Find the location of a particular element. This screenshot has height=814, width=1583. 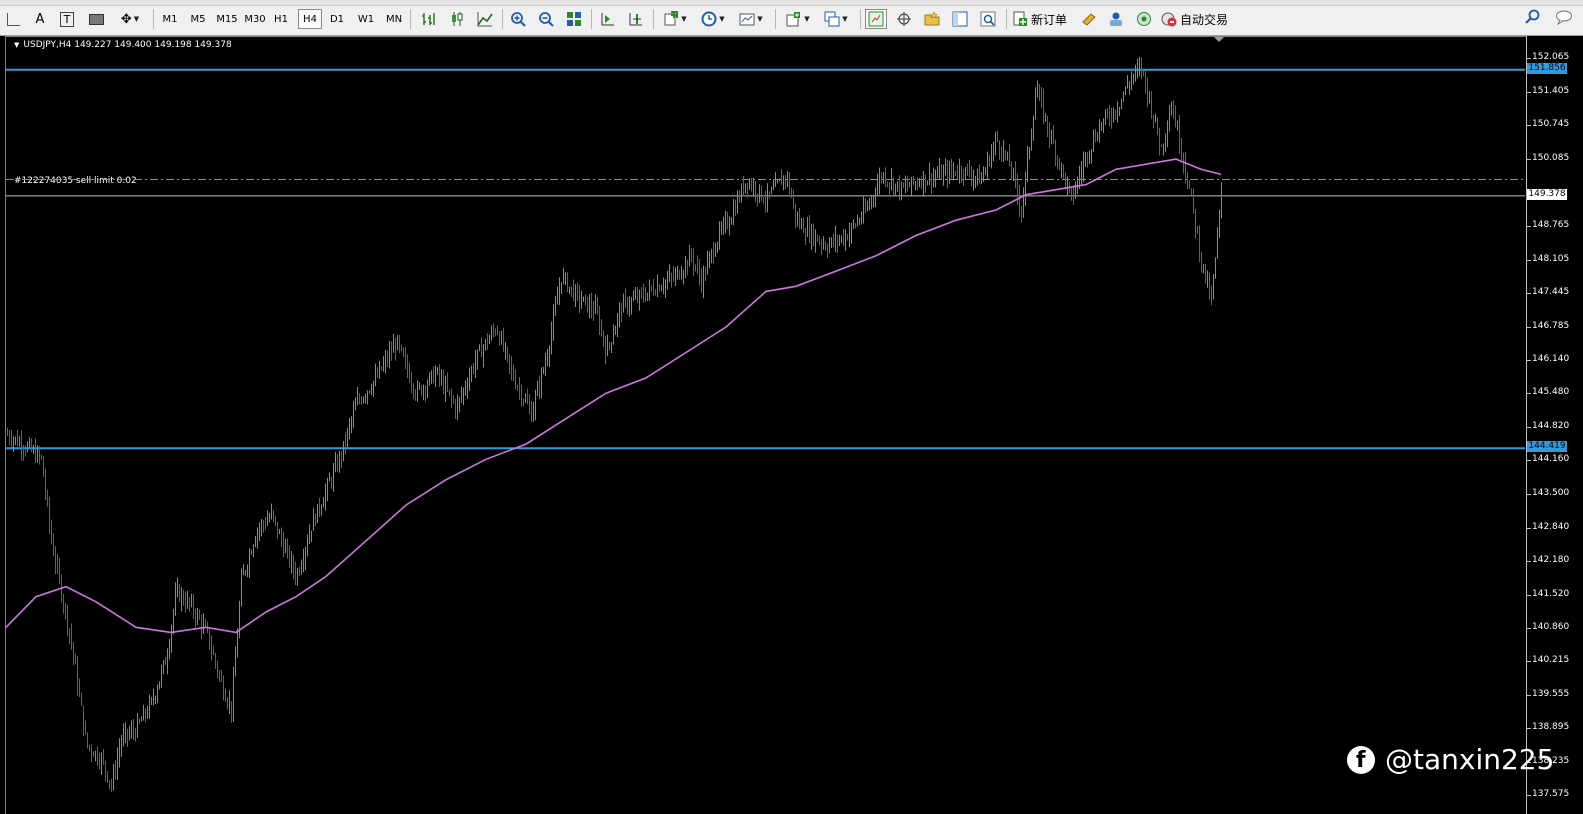

auto-trading-icon is located at coordinates (1169, 19).